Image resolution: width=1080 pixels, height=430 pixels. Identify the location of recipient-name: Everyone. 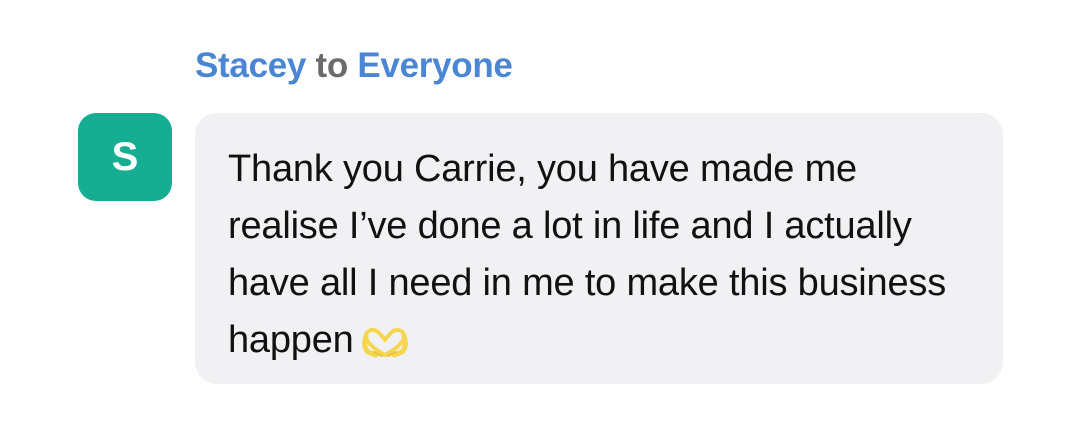
(434, 65).